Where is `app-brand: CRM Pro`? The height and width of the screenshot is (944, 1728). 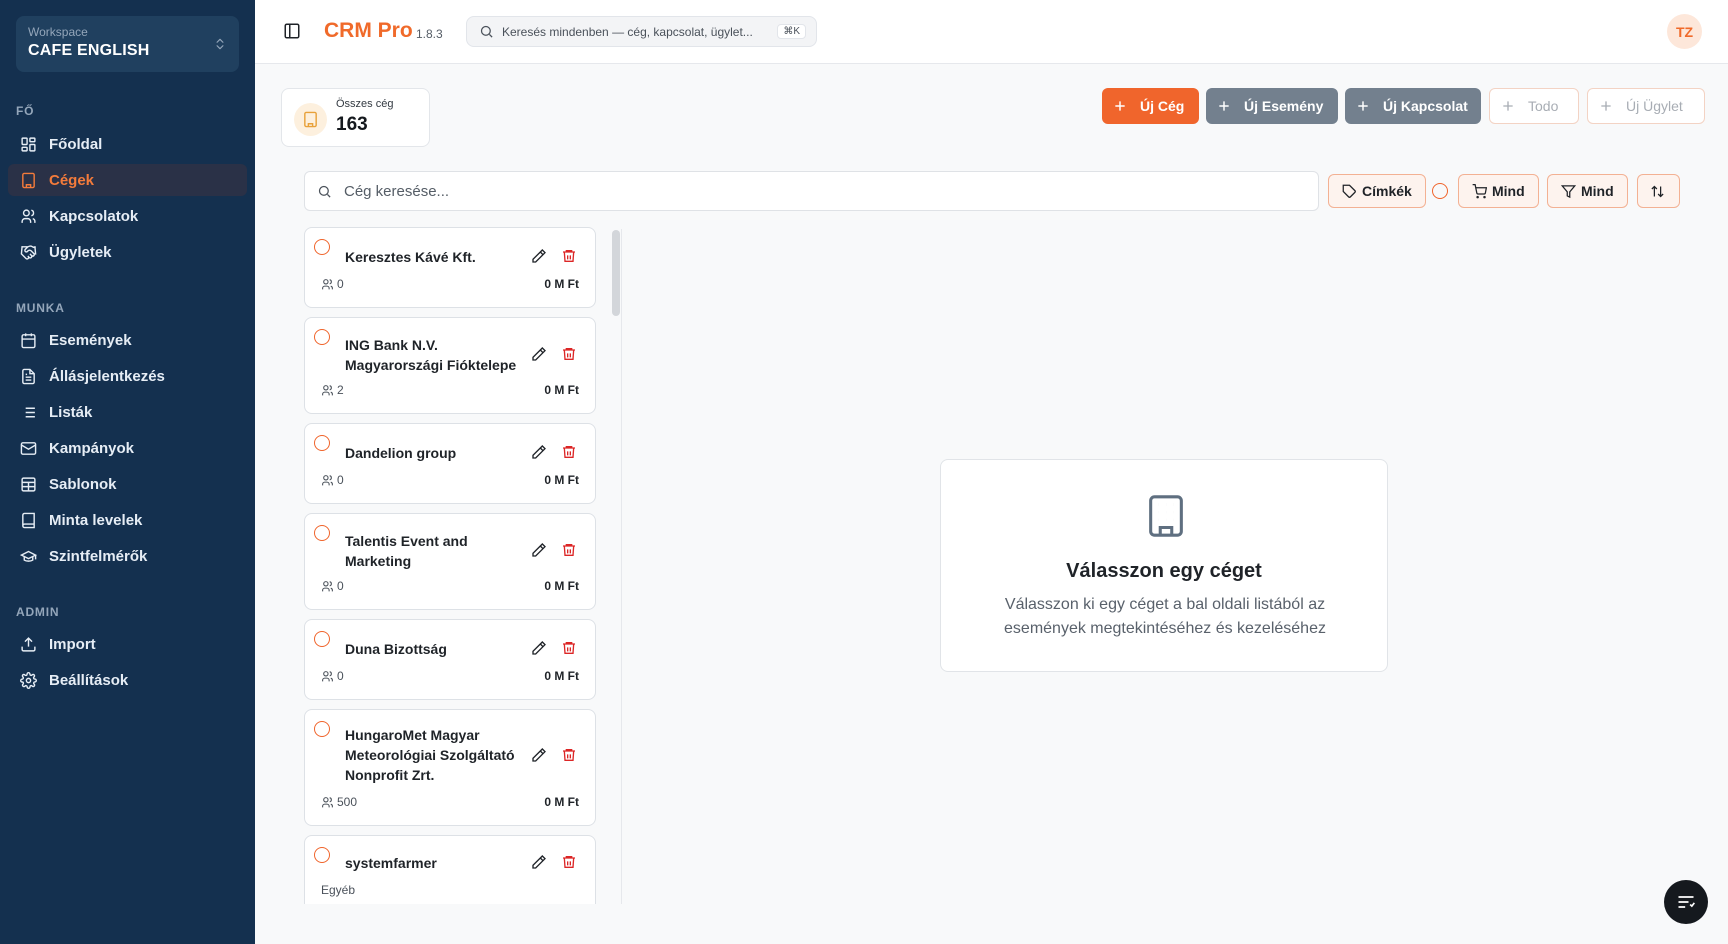 app-brand: CRM Pro is located at coordinates (368, 31).